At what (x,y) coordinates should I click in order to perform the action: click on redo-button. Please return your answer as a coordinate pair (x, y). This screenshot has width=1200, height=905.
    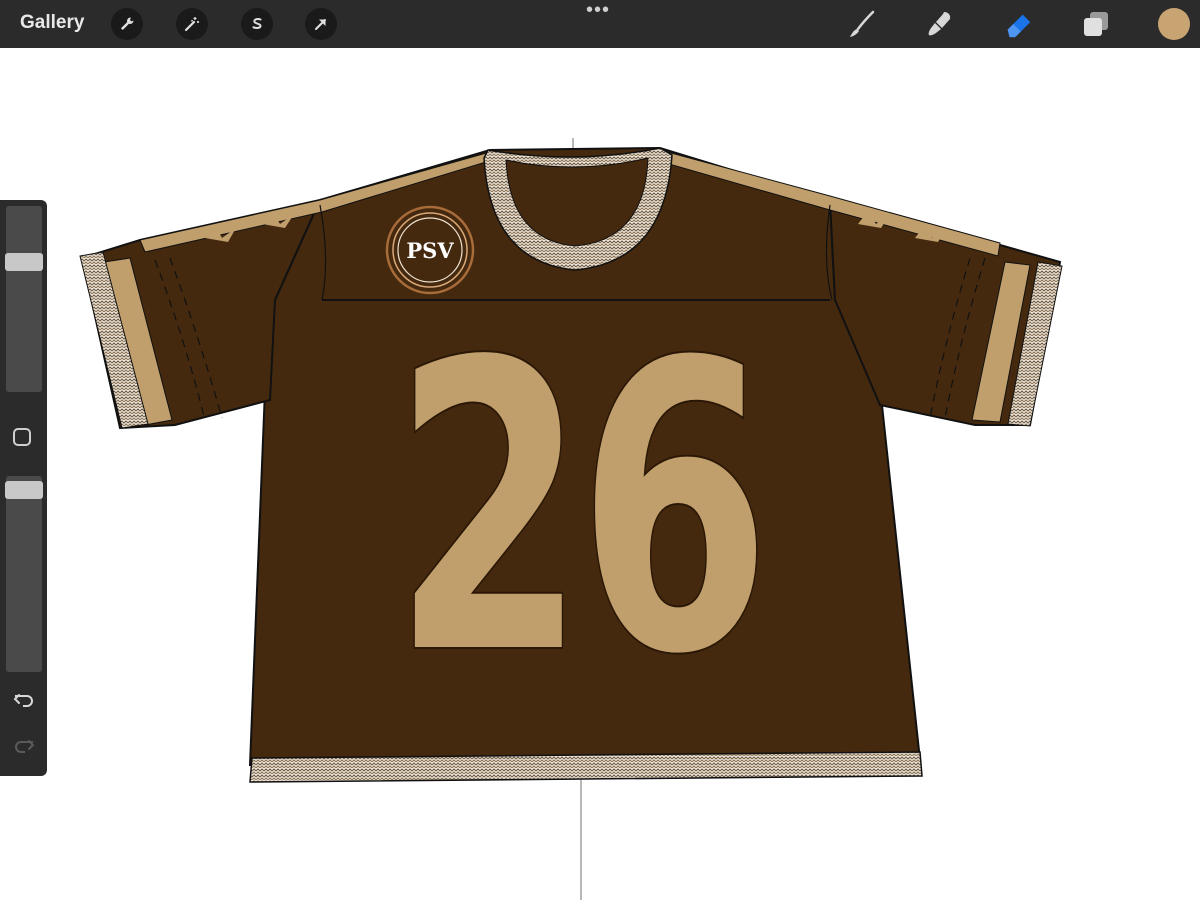
    Looking at the image, I should click on (24, 746).